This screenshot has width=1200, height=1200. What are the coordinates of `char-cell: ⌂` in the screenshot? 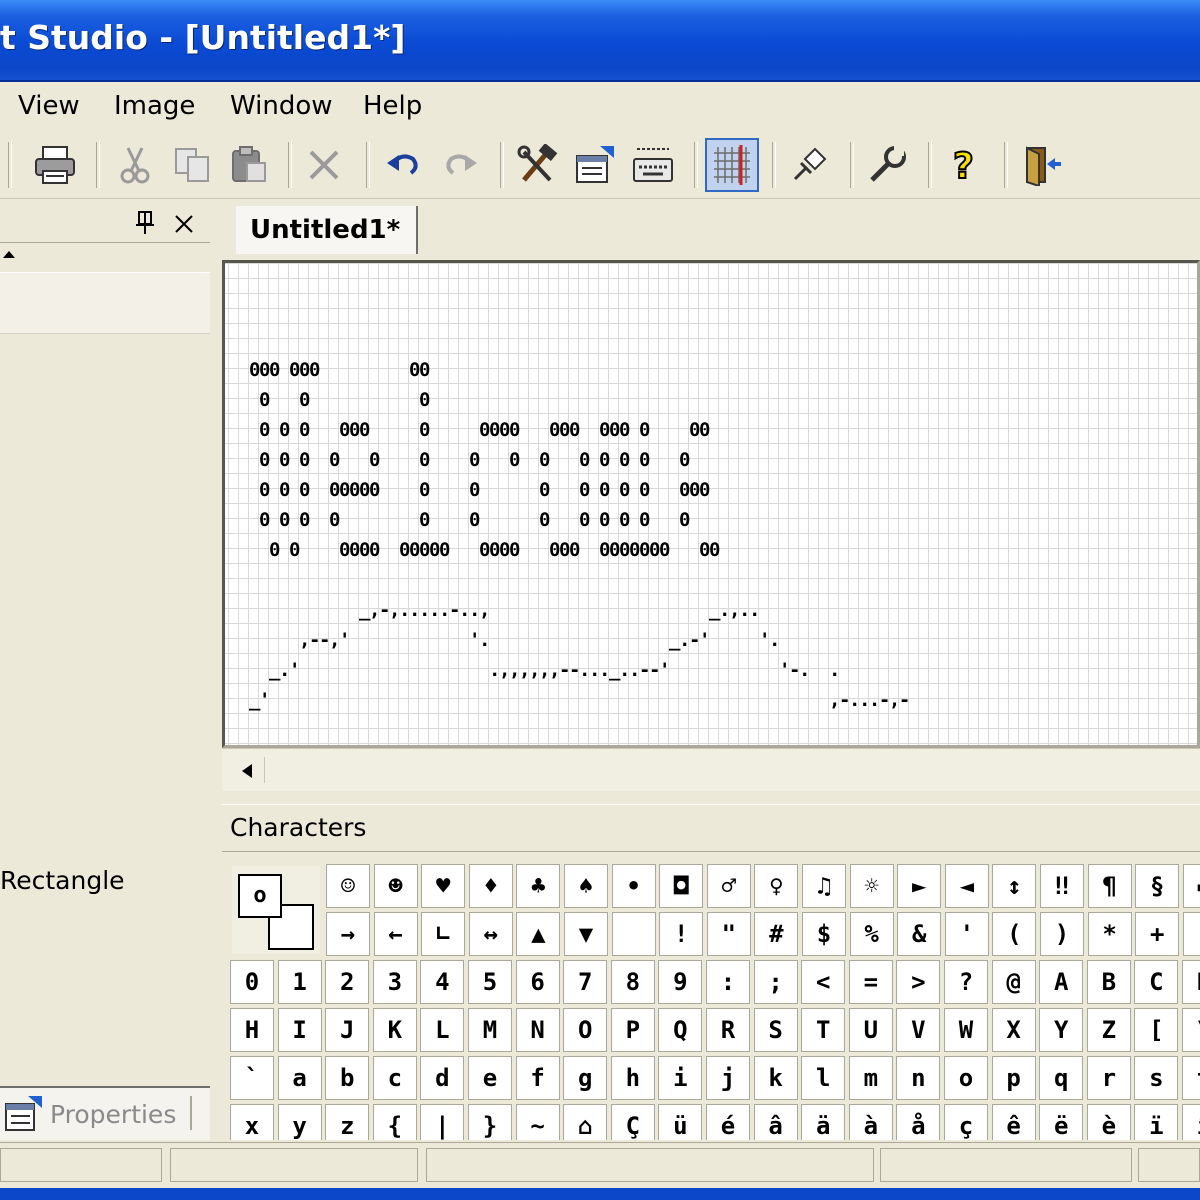 It's located at (585, 1122).